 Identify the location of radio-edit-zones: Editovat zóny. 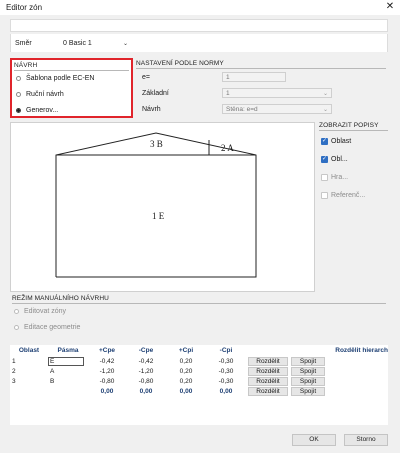
(64, 311).